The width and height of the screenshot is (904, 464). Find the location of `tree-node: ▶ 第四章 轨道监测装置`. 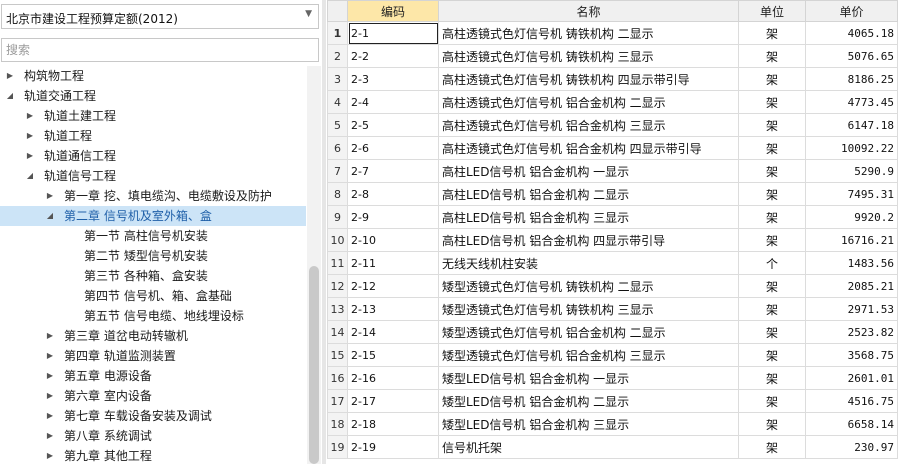

tree-node: ▶ 第四章 轨道监测装置 is located at coordinates (153, 356).